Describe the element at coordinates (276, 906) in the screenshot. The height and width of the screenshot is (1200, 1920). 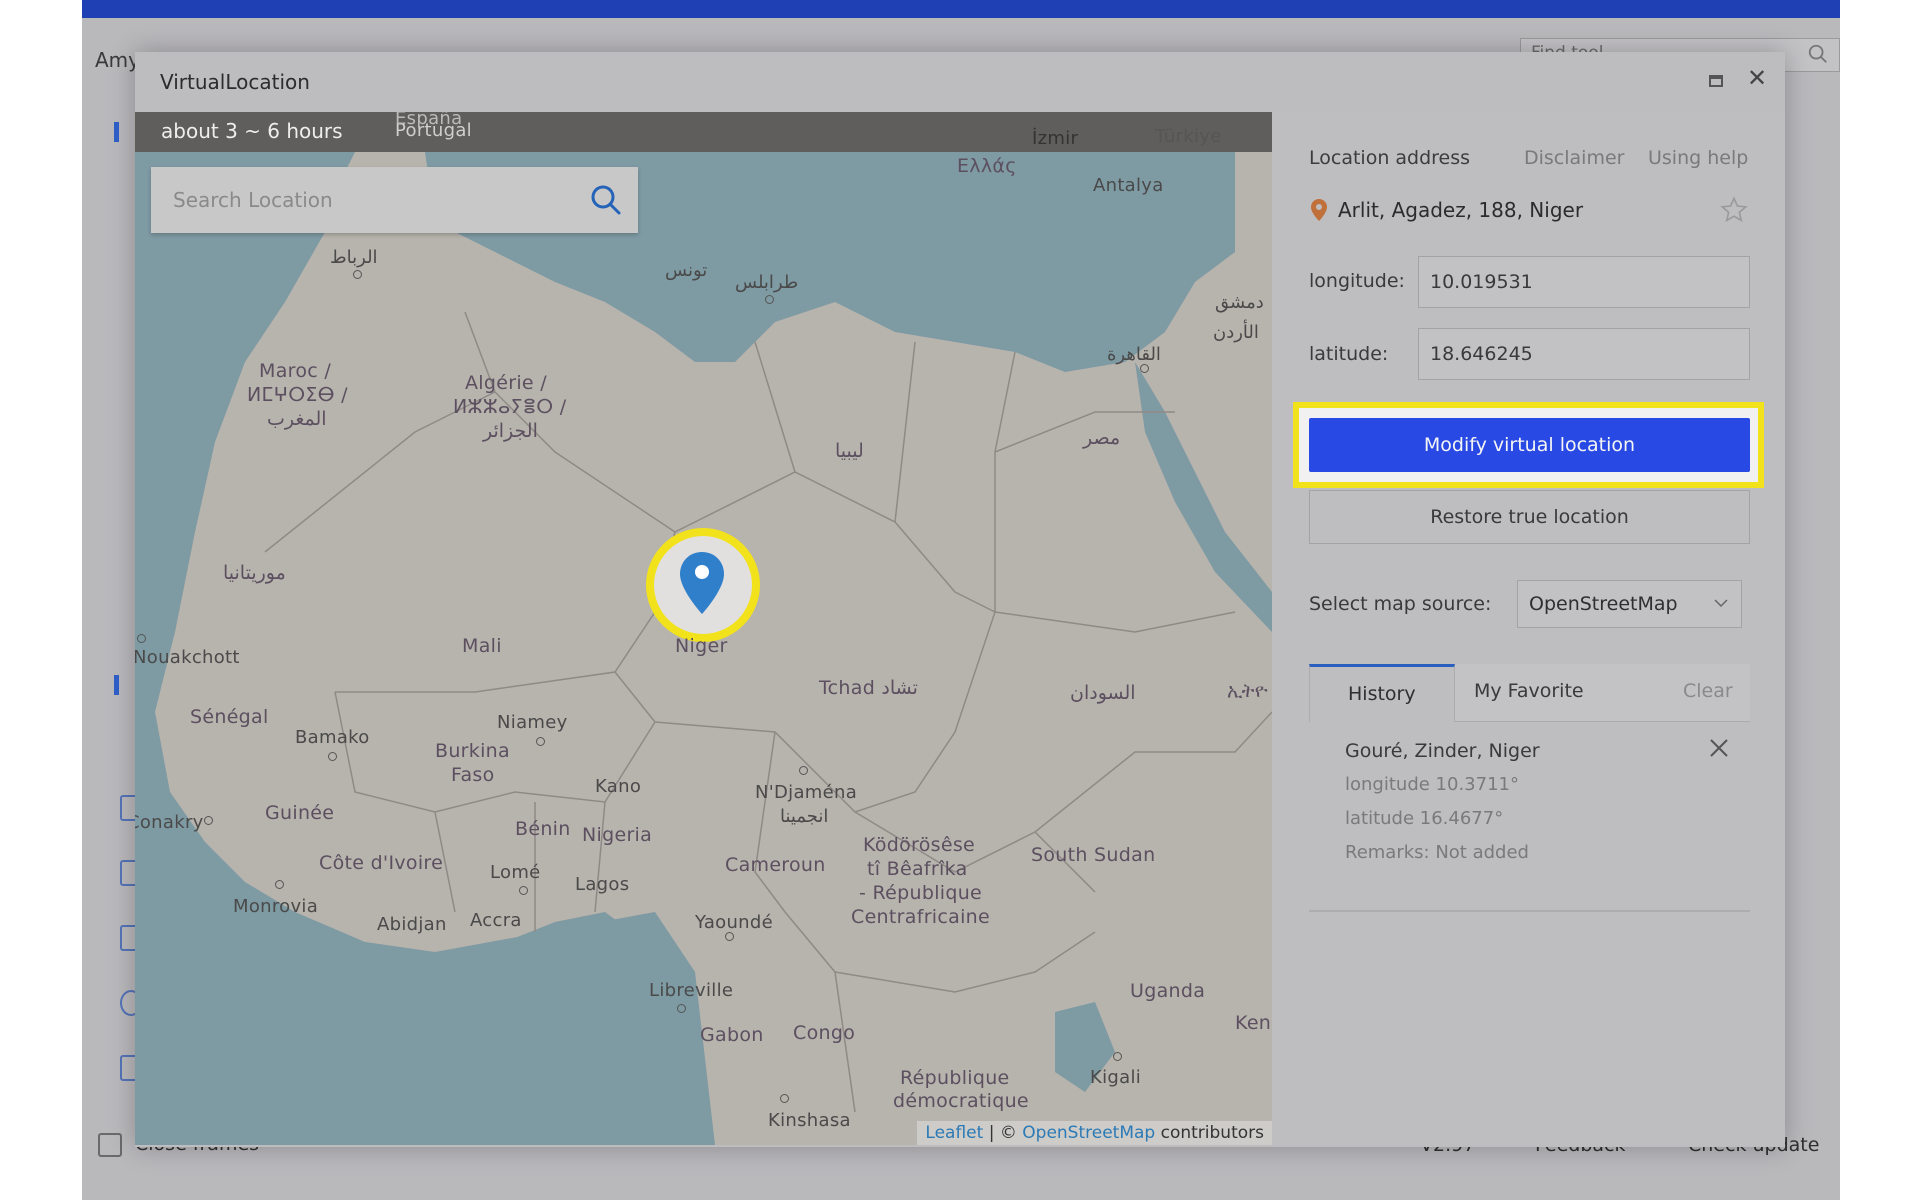
I see `map-label-monrovia: Monrovia` at that location.